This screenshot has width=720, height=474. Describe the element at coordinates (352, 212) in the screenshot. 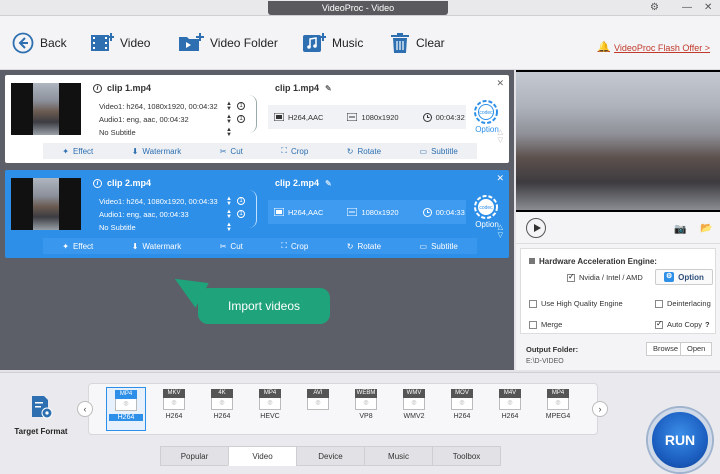

I see `resolution-icon` at that location.